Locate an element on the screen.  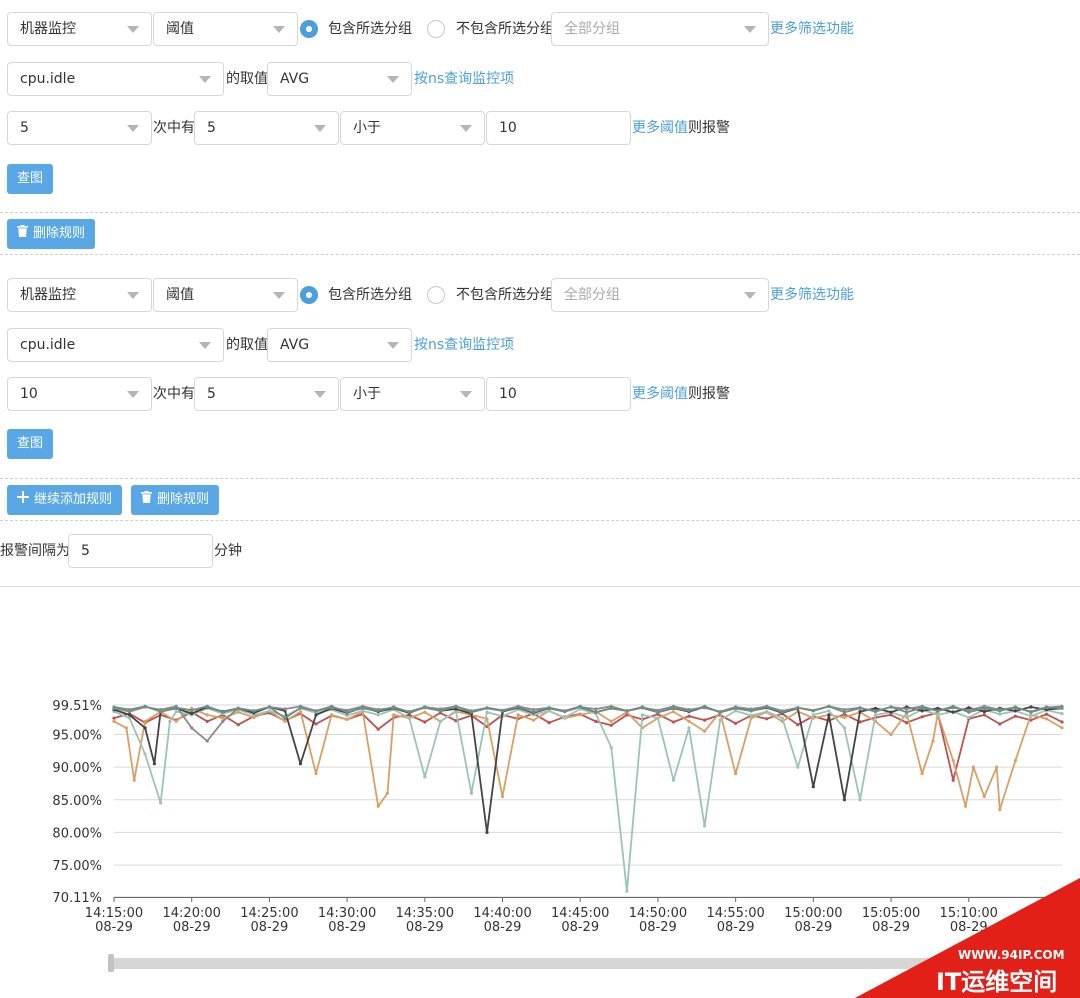
x-tick-time: 14:40:00 is located at coordinates (502, 913).